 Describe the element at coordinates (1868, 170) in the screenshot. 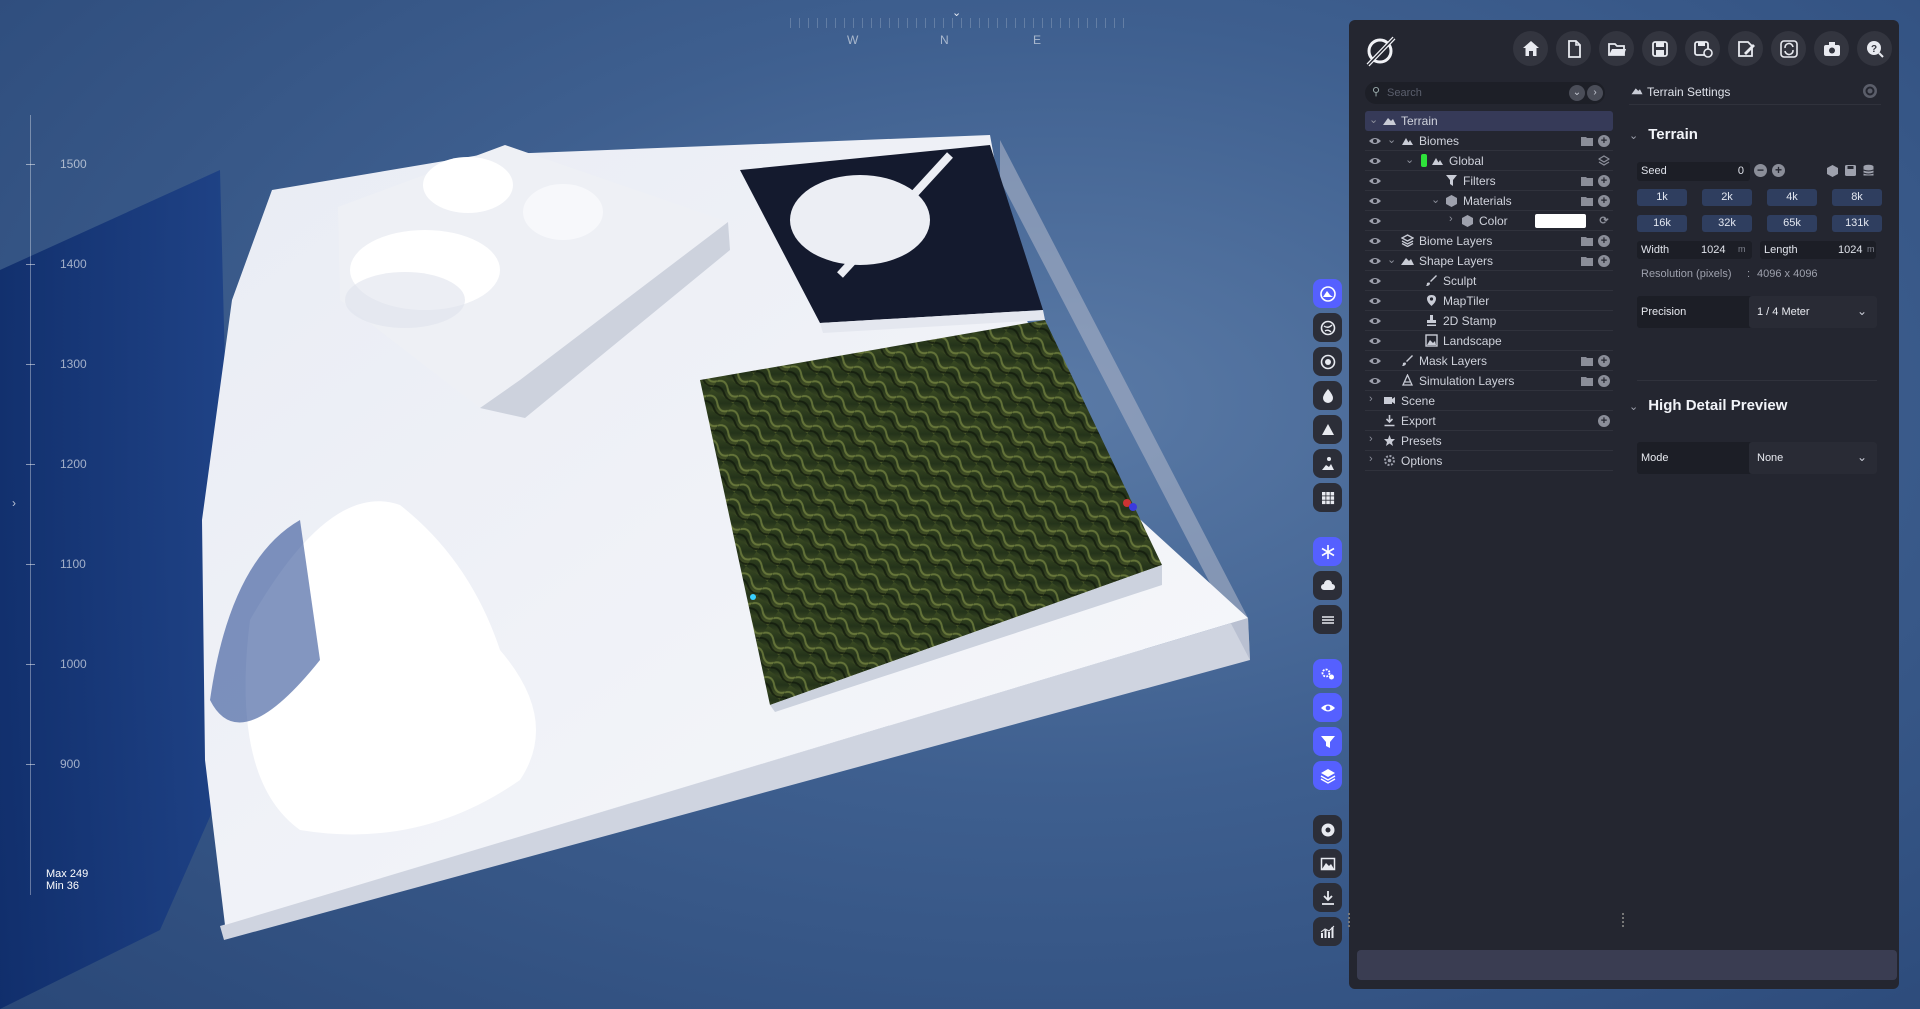

I see `database-icon` at that location.